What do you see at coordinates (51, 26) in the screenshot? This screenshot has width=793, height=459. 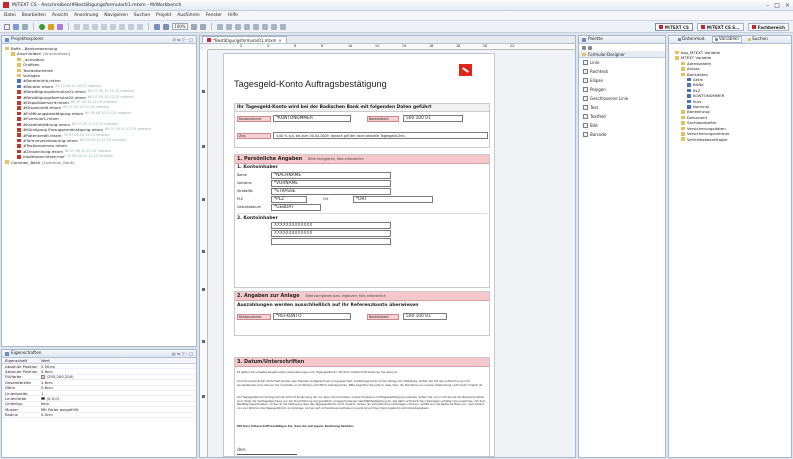 I see `debug-icon` at bounding box center [51, 26].